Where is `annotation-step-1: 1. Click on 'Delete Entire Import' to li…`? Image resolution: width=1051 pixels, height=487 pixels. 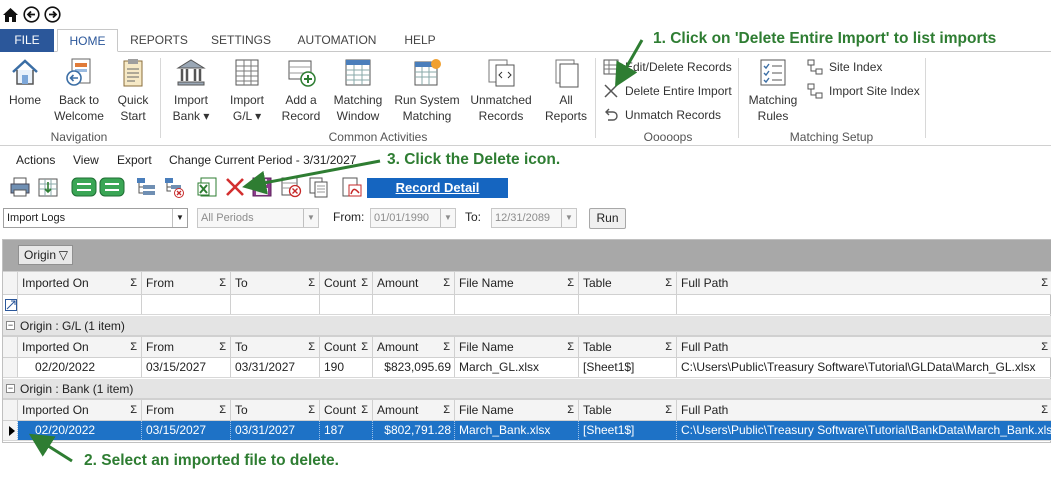
annotation-step-1: 1. Click on 'Delete Entire Import' to li… is located at coordinates (825, 38).